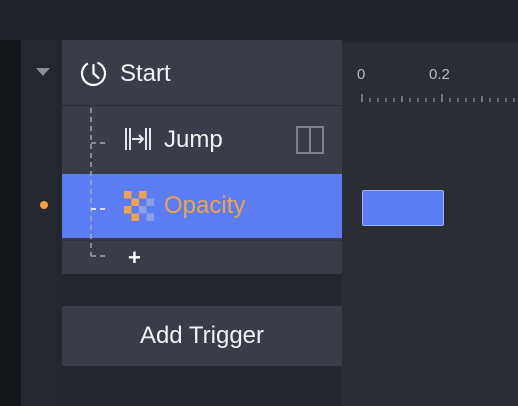 The height and width of the screenshot is (406, 518). What do you see at coordinates (361, 74) in the screenshot?
I see `tick-label-0: 0` at bounding box center [361, 74].